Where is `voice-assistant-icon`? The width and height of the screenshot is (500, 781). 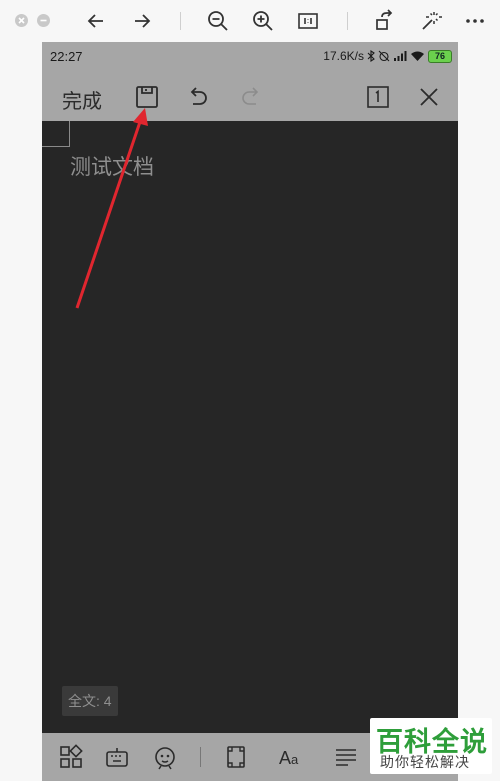 voice-assistant-icon is located at coordinates (165, 757).